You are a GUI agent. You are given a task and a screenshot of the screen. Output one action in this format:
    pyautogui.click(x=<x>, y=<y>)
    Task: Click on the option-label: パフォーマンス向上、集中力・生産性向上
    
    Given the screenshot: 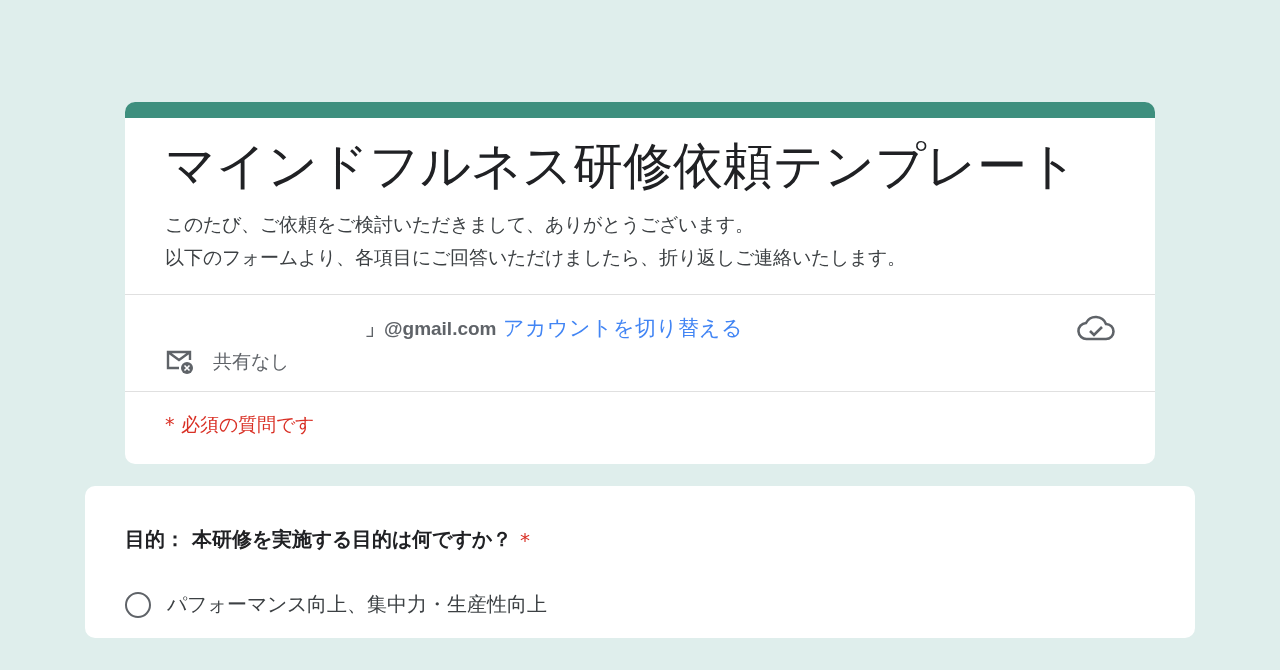 What is the action you would take?
    pyautogui.click(x=357, y=604)
    